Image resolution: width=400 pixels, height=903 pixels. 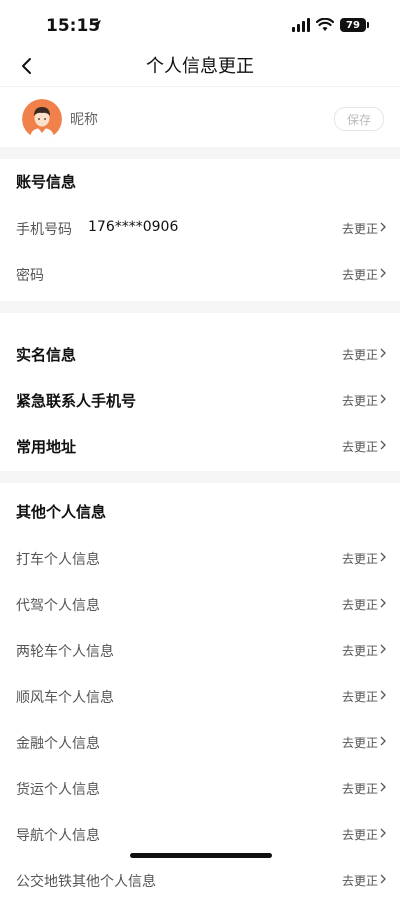 I want to click on row-label: 金融个人信息, so click(x=58, y=744).